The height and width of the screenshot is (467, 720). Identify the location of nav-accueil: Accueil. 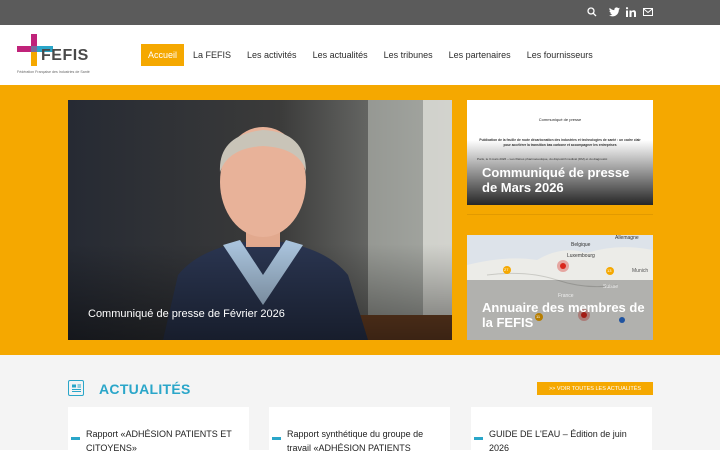
(163, 55).